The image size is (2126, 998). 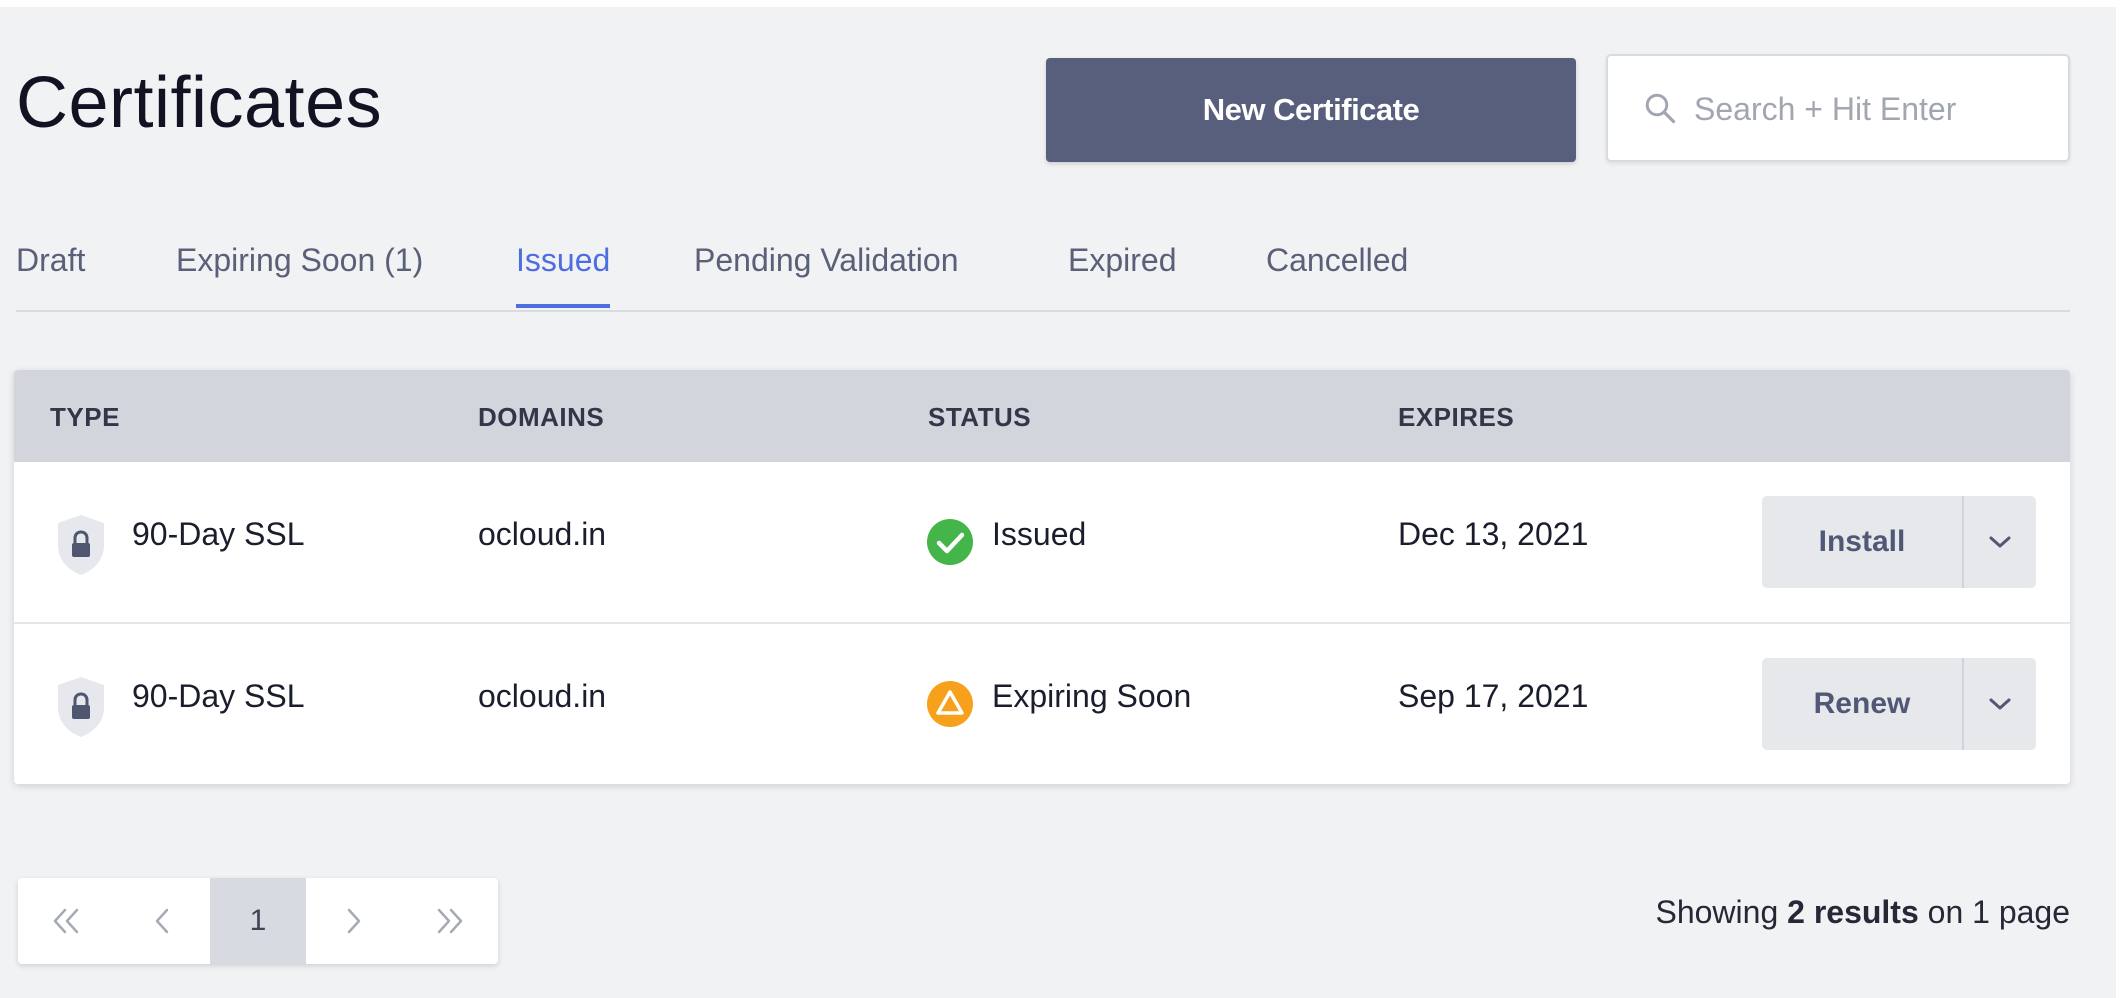 What do you see at coordinates (1456, 417) in the screenshot?
I see `column-header-expires: EXPIRES` at bounding box center [1456, 417].